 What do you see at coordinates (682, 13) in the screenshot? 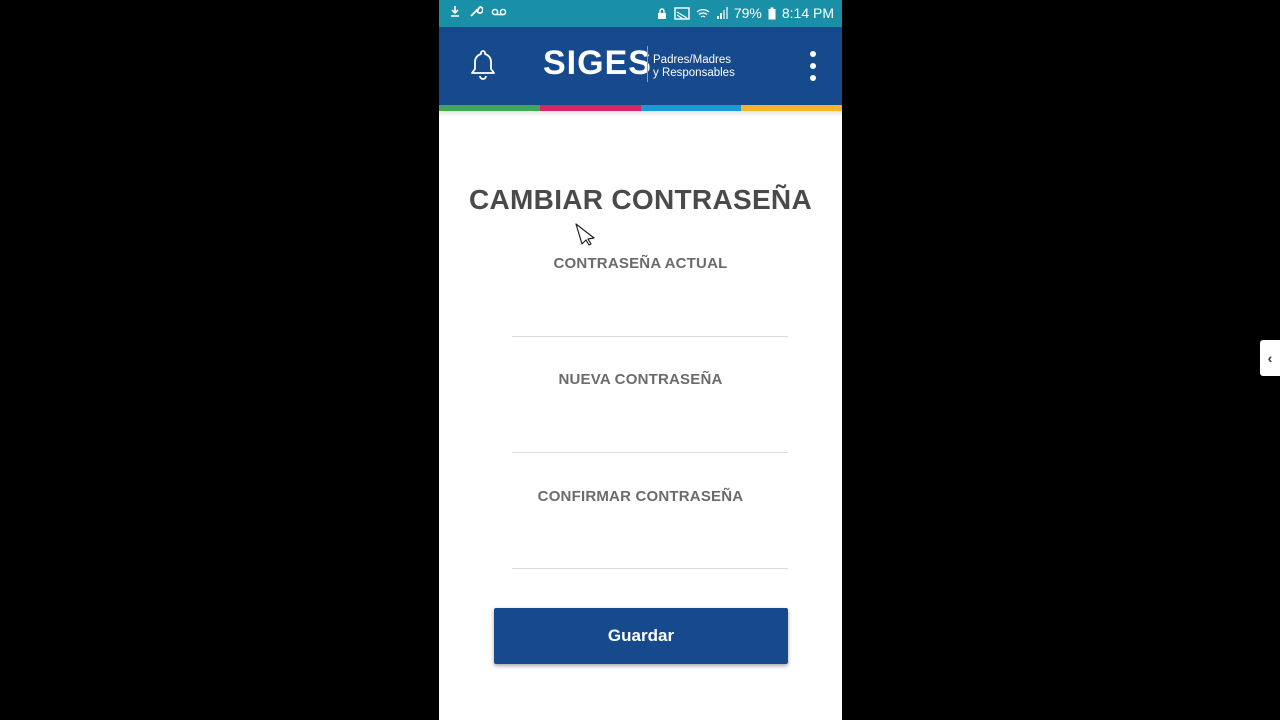
I see `cast-icon` at bounding box center [682, 13].